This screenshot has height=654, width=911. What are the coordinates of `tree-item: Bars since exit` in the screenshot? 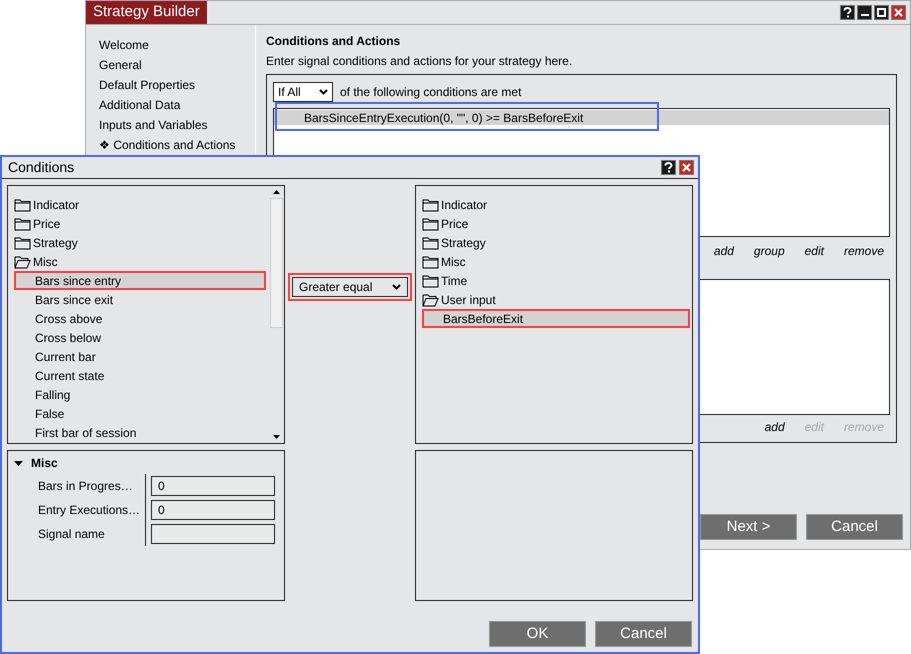 It's located at (140, 299).